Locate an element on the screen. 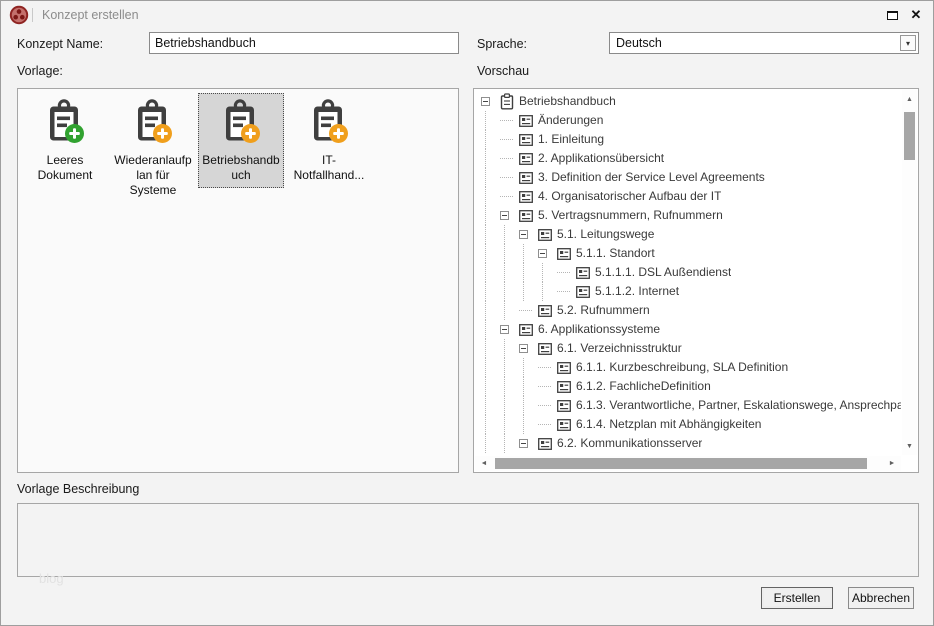  description-box is located at coordinates (468, 540).